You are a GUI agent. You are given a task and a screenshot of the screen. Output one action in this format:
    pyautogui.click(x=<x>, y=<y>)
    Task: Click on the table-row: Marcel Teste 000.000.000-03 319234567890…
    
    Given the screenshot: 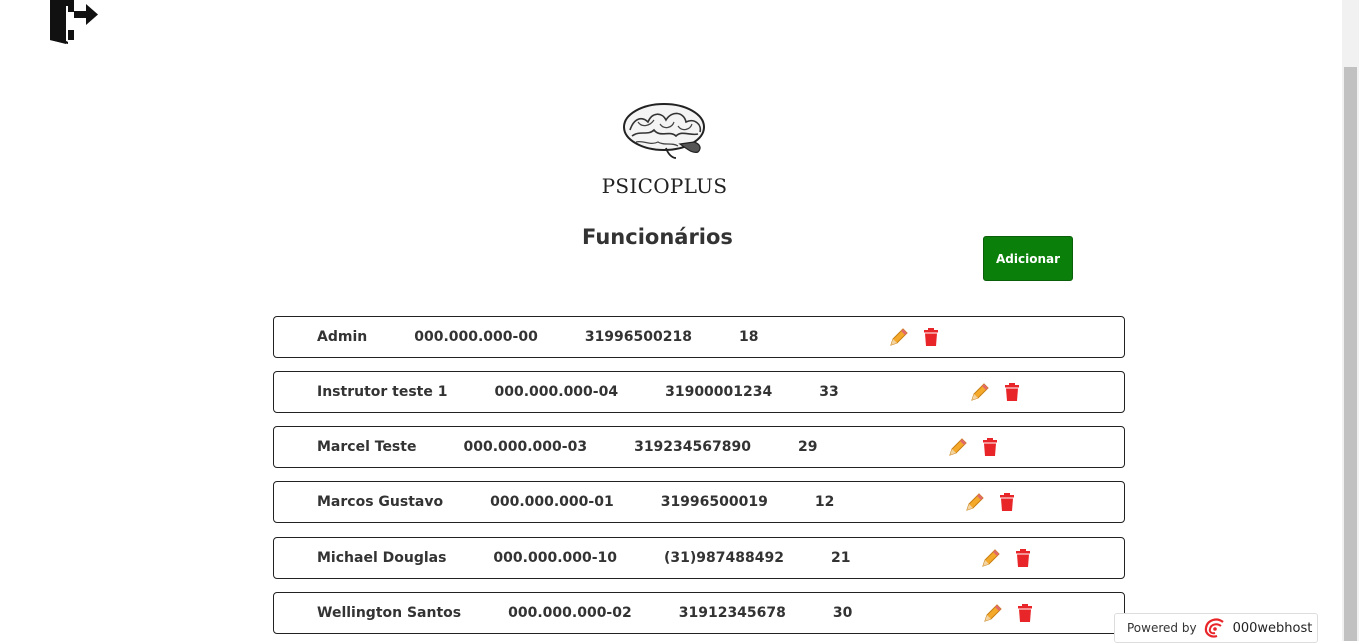 What is the action you would take?
    pyautogui.click(x=699, y=447)
    